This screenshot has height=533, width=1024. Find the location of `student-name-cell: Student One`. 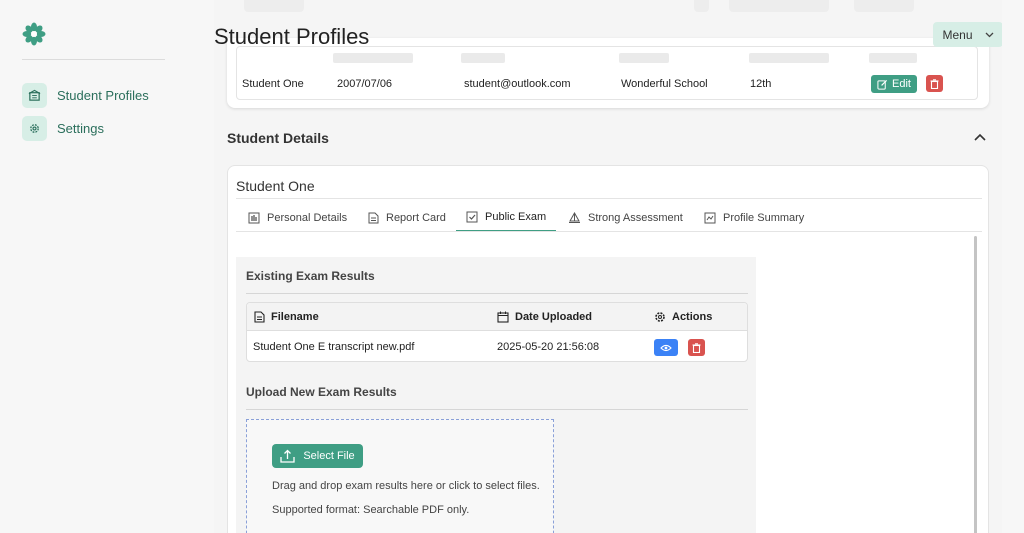

student-name-cell: Student One is located at coordinates (273, 84).